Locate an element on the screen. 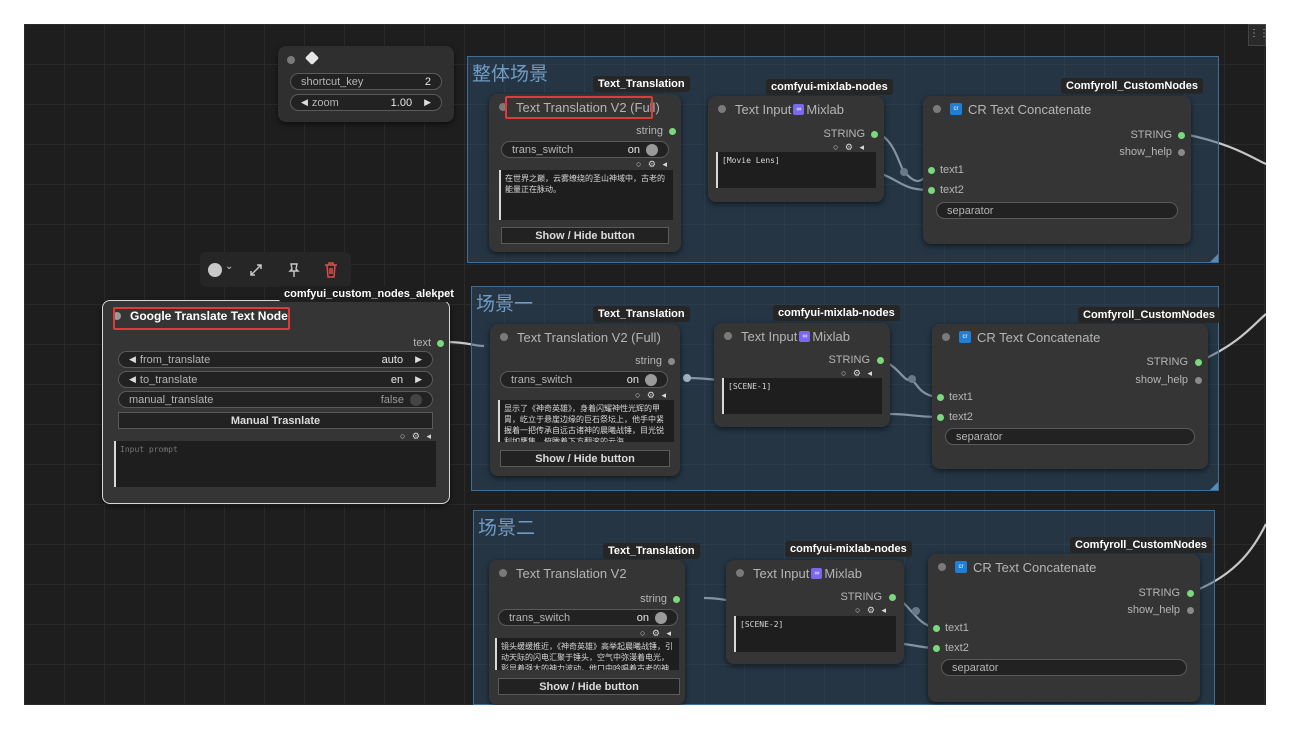  text-input-node: Text Input ∞ Mixlab STRING ○ ⚙ ◂ [SCENE-1] is located at coordinates (802, 375).